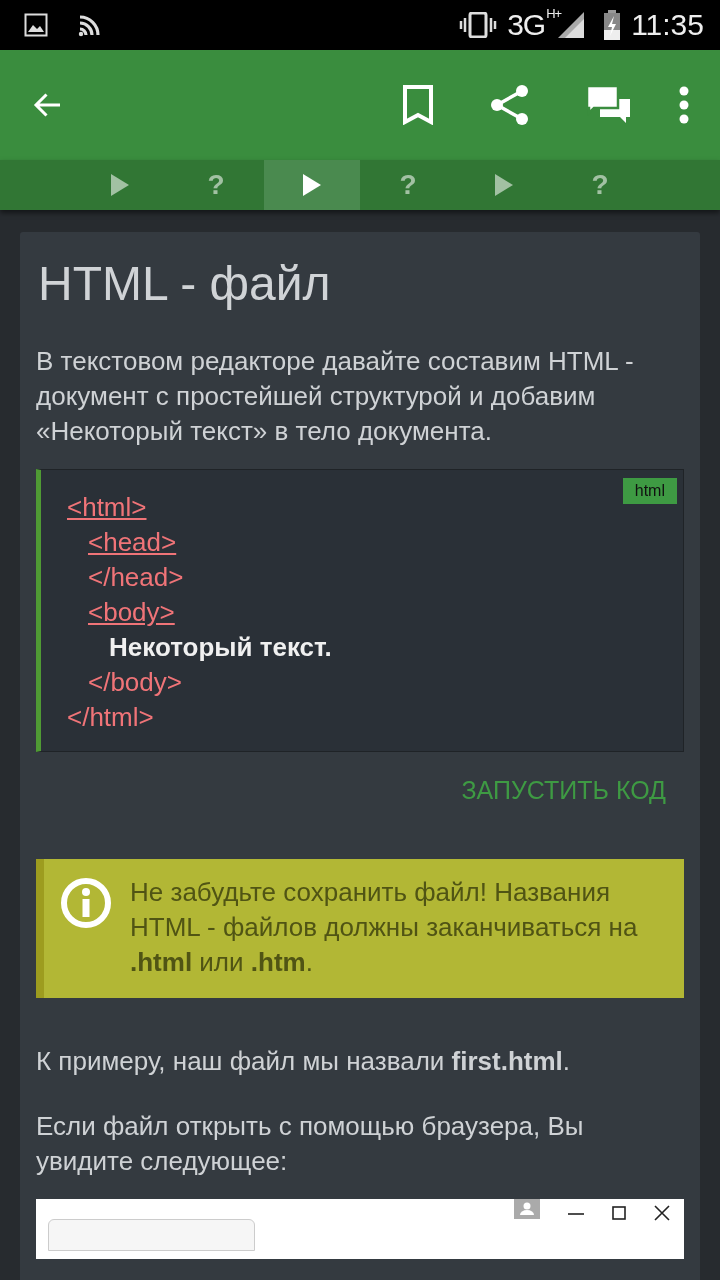 Image resolution: width=720 pixels, height=1280 pixels. Describe the element at coordinates (110, 717) in the screenshot. I see `code-tag: </html>` at that location.